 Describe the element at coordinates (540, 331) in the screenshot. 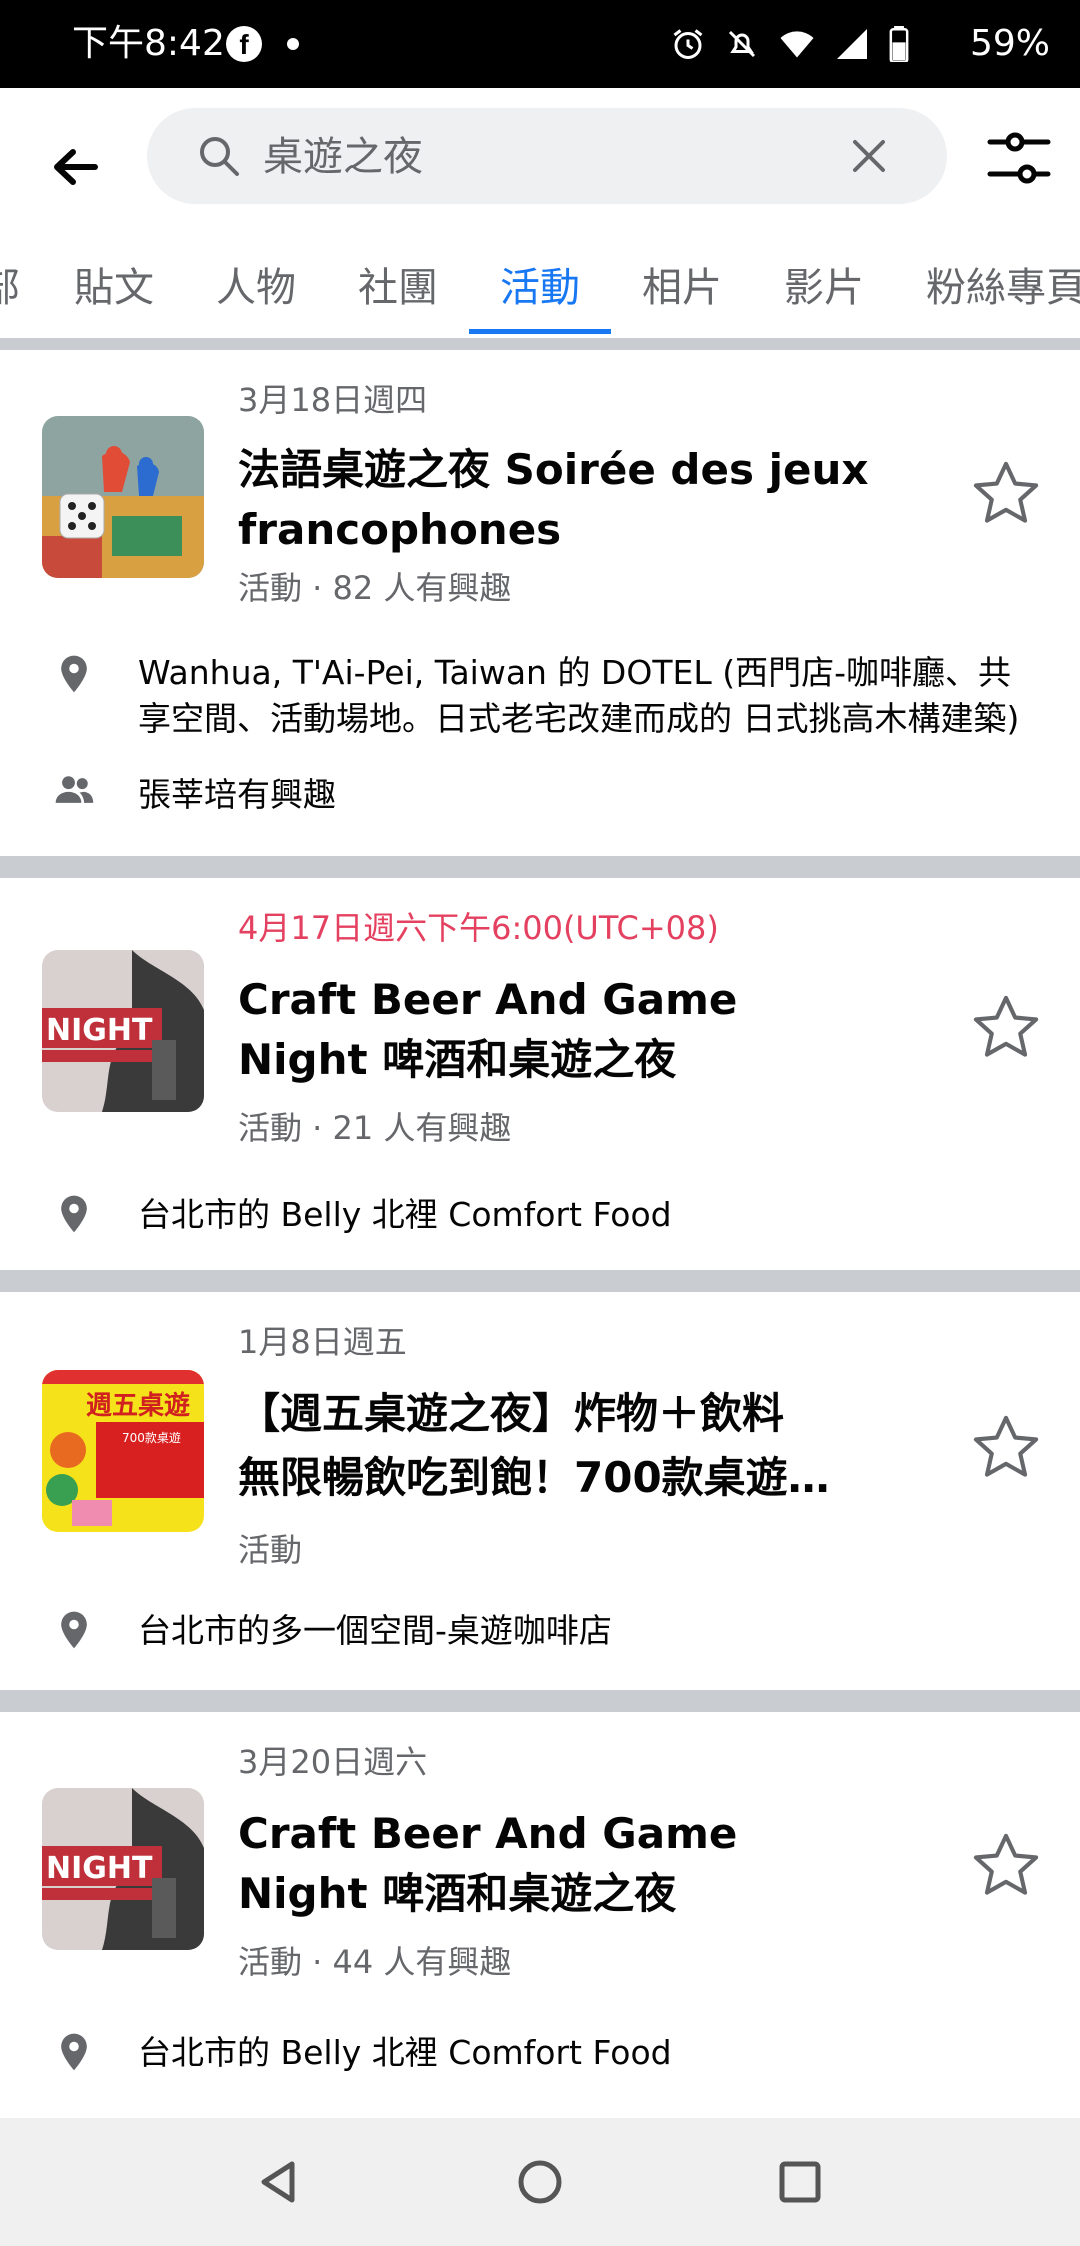

I see `active-tab-indicator` at that location.